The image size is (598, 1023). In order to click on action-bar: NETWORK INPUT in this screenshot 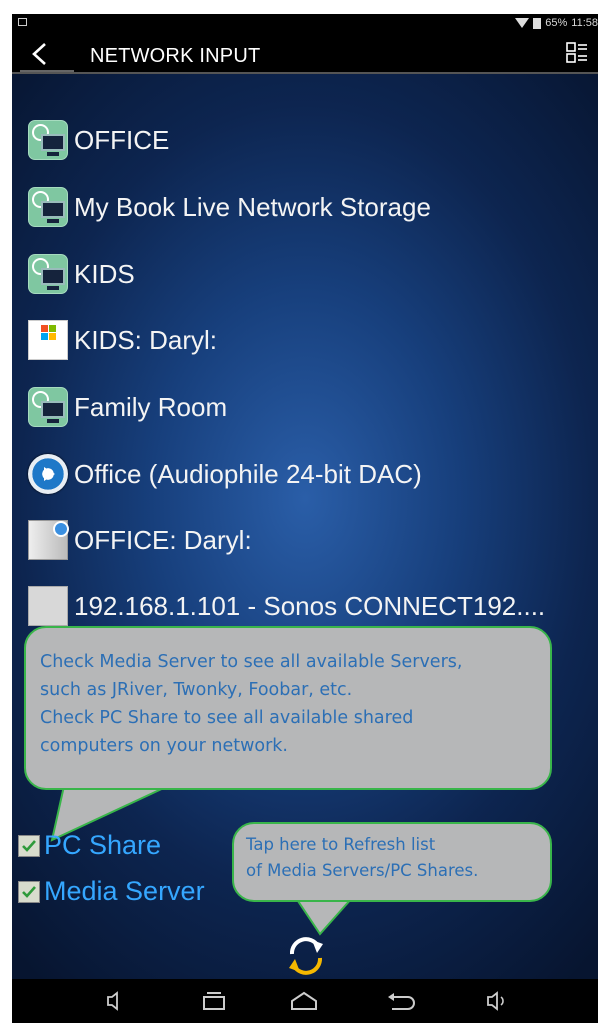, I will do `click(305, 54)`.